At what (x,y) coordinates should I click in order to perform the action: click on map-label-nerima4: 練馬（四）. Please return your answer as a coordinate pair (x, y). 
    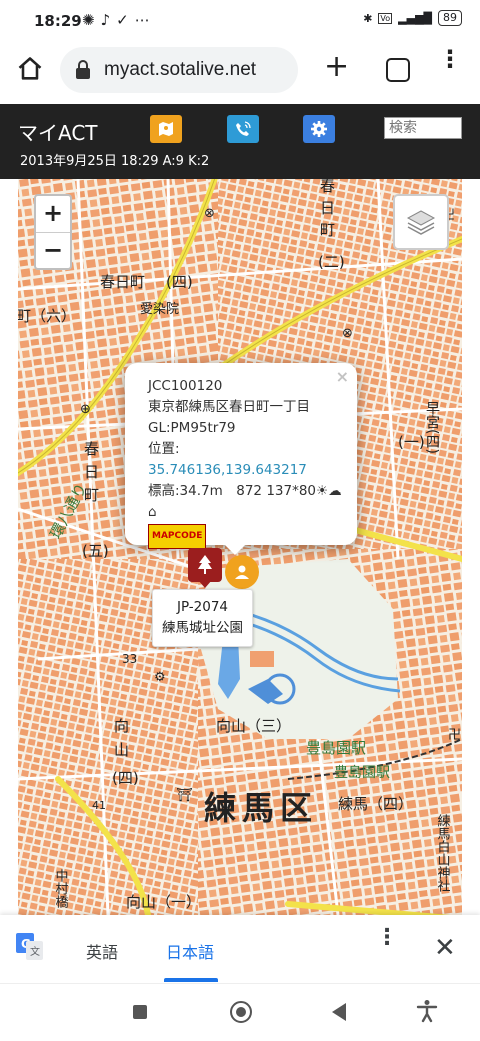
    Looking at the image, I should click on (375, 804).